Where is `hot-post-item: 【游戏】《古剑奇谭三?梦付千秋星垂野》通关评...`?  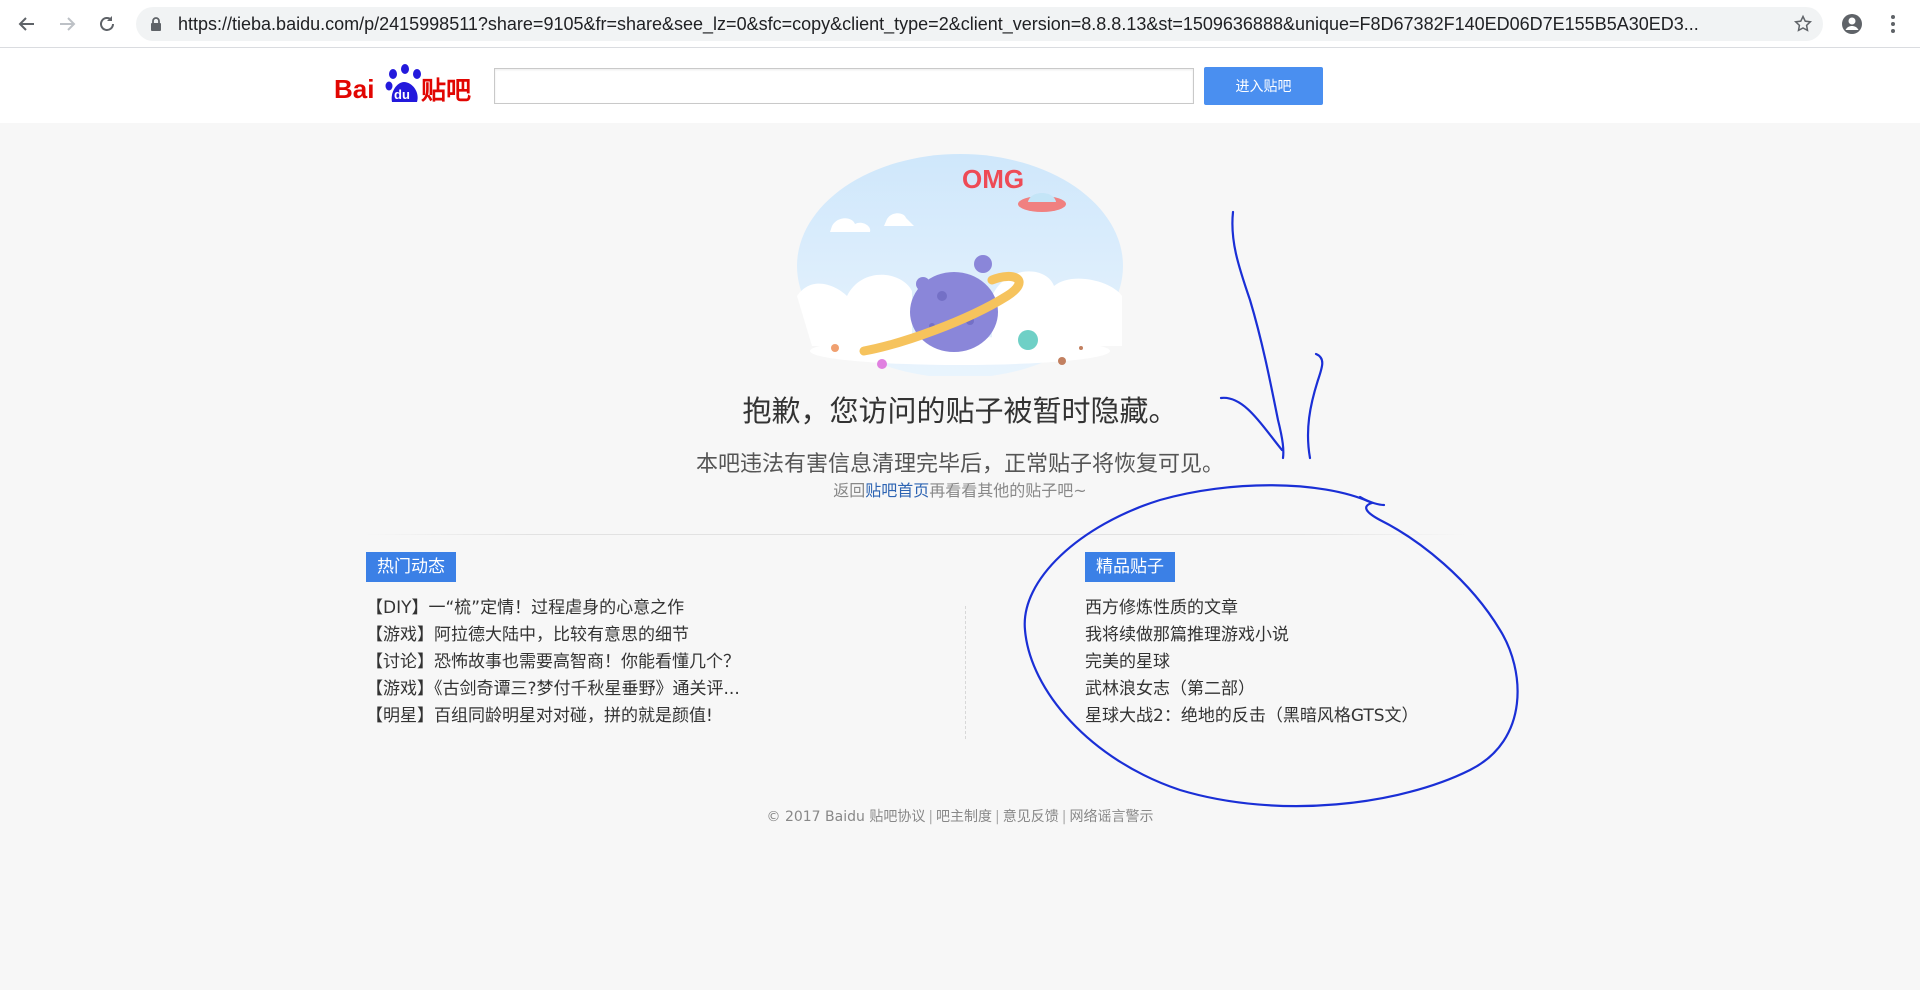 hot-post-item: 【游戏】《古剑奇谭三?梦付千秋星垂野》通关评... is located at coordinates (553, 689).